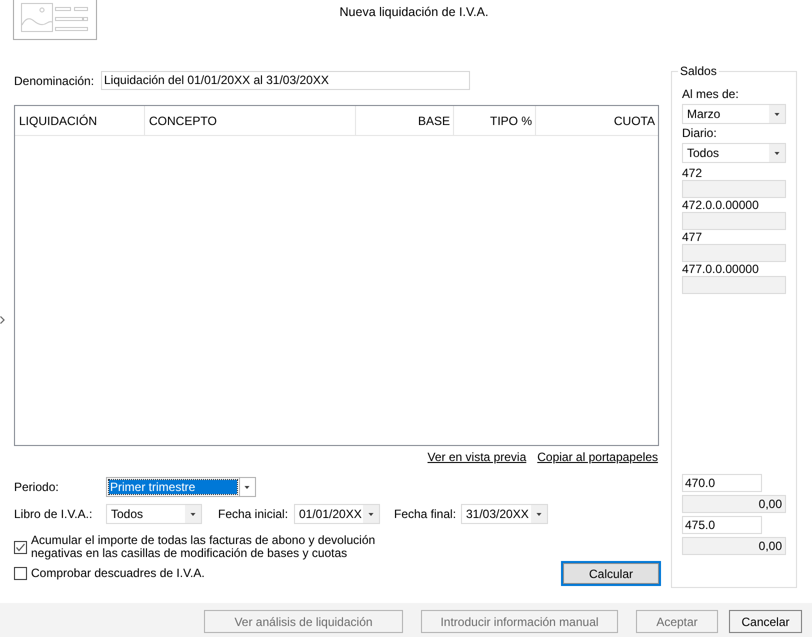  I want to click on account-label: 472, so click(693, 173).